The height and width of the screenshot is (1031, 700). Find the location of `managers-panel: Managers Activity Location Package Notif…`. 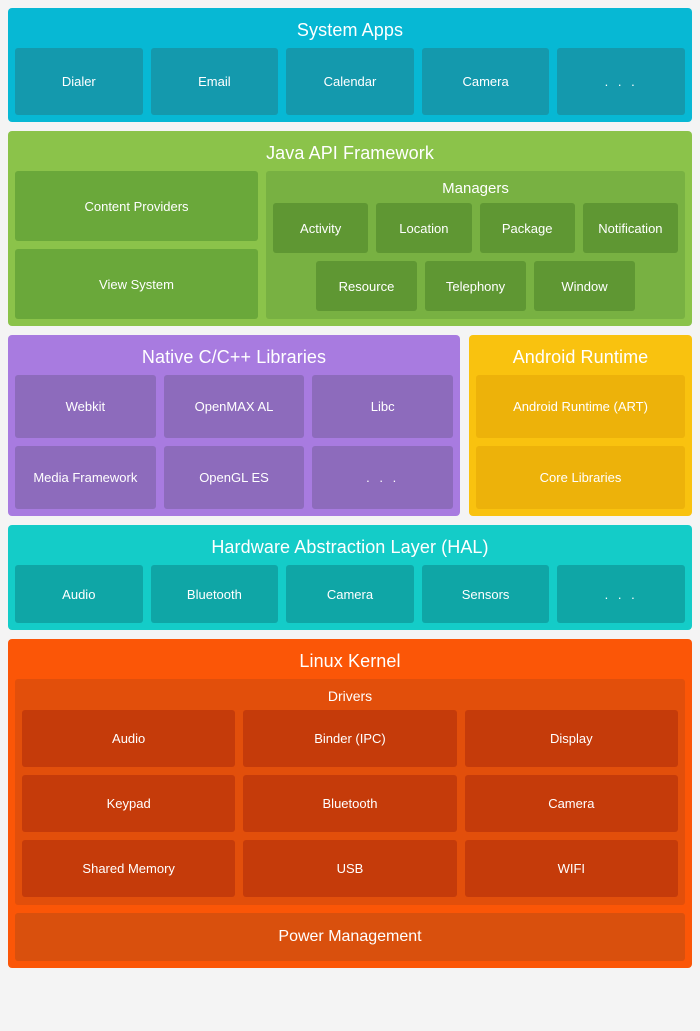

managers-panel: Managers Activity Location Package Notif… is located at coordinates (475, 245).